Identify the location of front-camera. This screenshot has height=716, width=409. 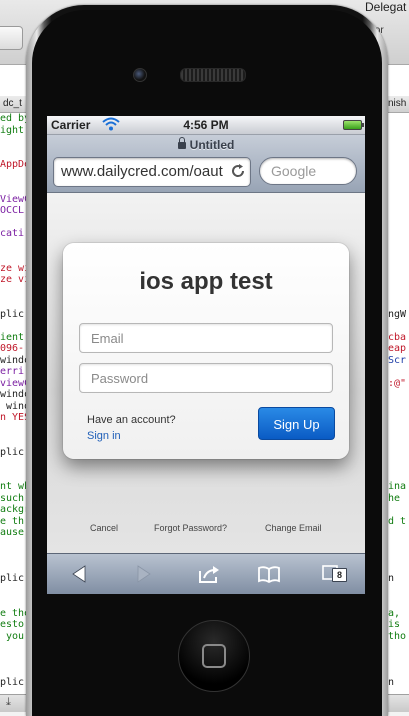
(140, 75).